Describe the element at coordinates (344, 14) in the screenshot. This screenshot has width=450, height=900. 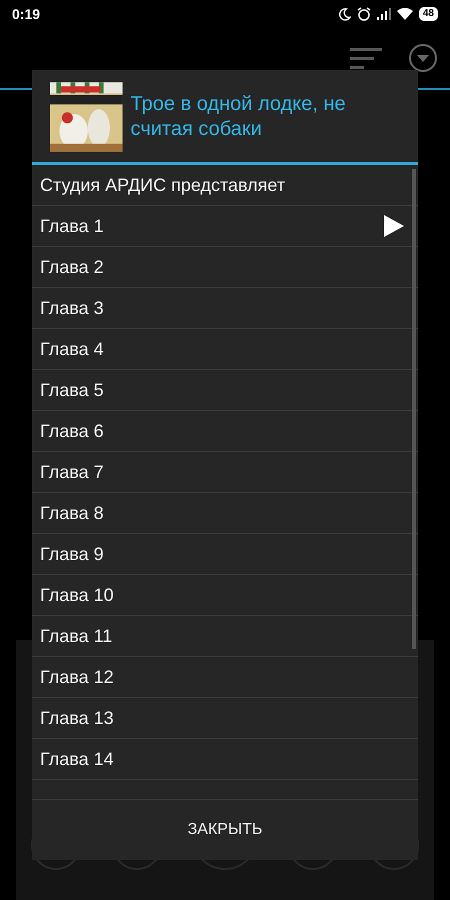
I see `moon-icon` at that location.